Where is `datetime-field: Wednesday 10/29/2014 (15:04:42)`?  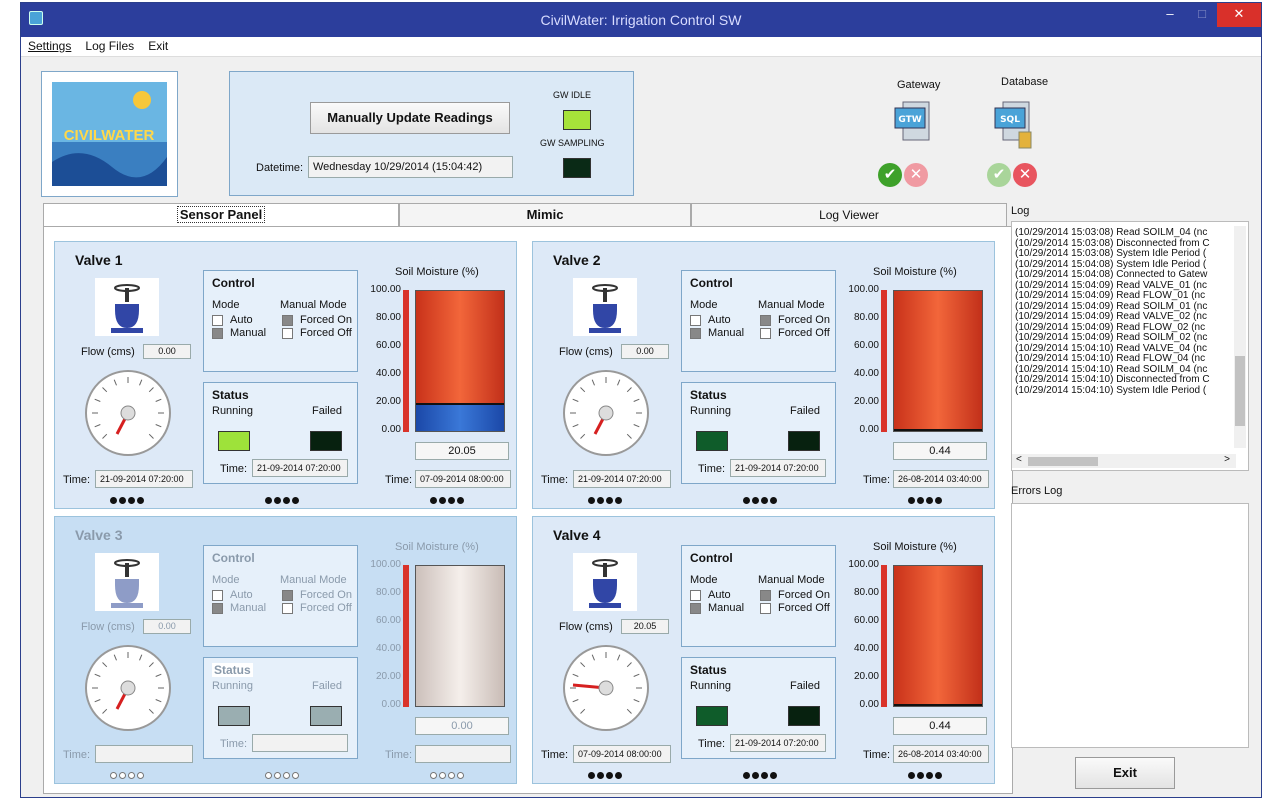
datetime-field: Wednesday 10/29/2014 (15:04:42) is located at coordinates (410, 167).